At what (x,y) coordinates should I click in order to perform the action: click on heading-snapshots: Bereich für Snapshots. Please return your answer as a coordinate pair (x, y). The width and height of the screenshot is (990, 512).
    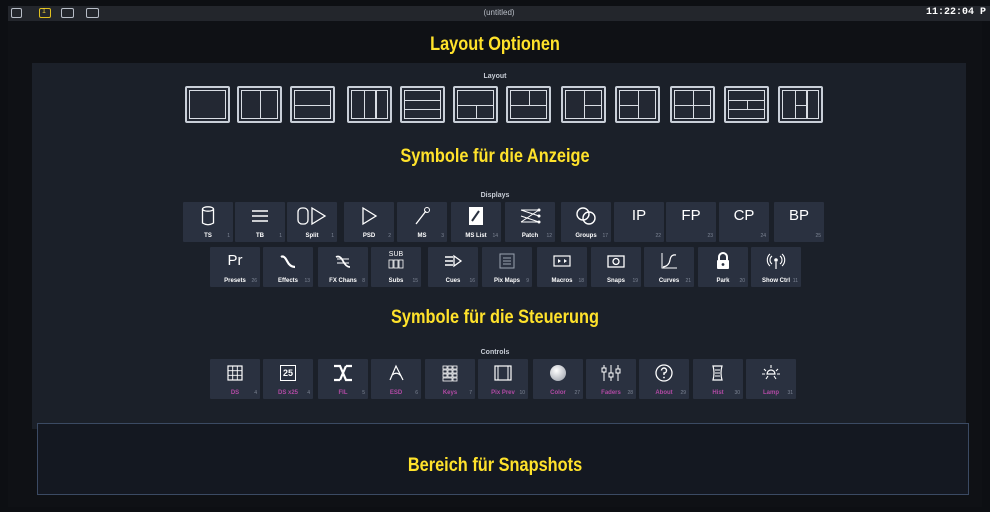
    Looking at the image, I should click on (495, 465).